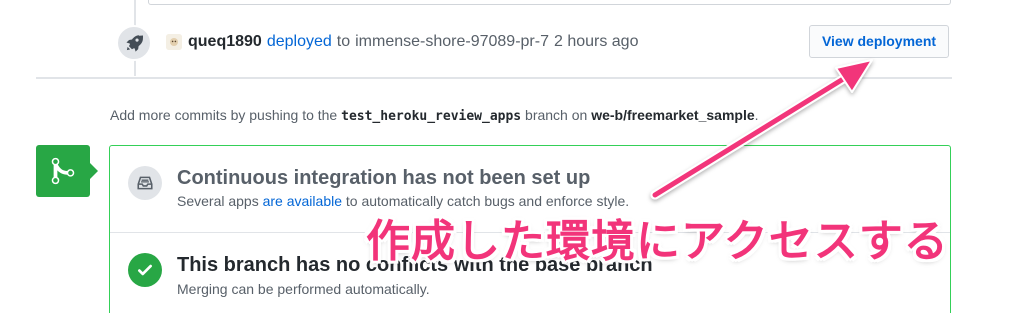  Describe the element at coordinates (302, 201) in the screenshot. I see `apps-available-link: are available` at that location.